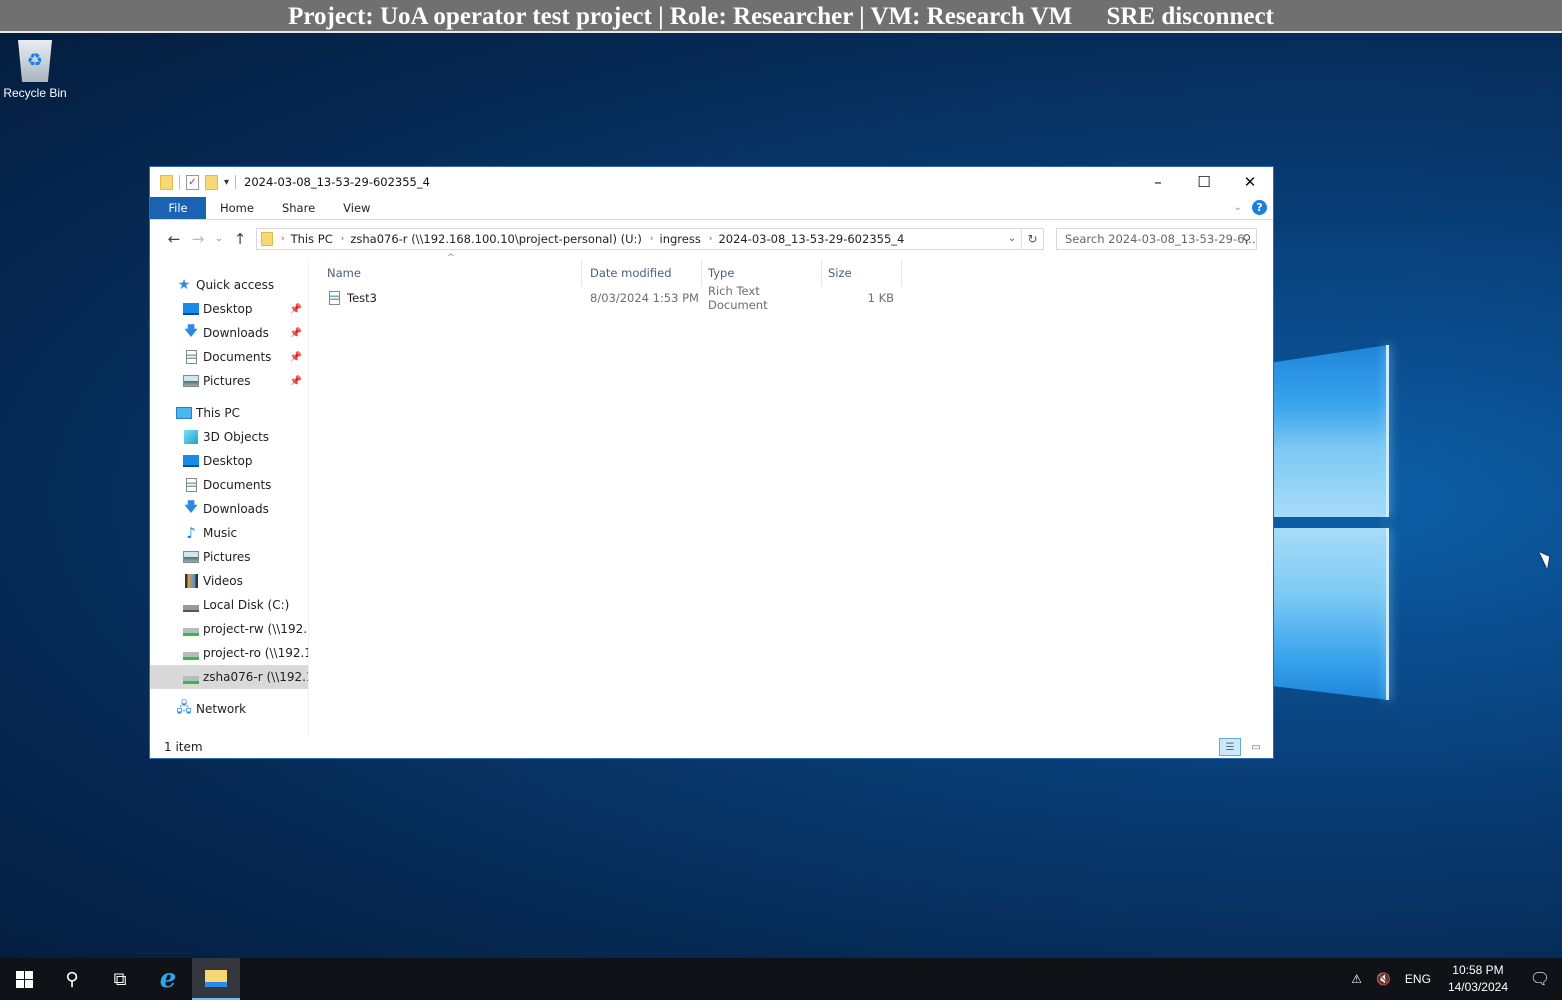 The height and width of the screenshot is (1000, 1562). I want to click on nav-documents: Documents, so click(229, 485).